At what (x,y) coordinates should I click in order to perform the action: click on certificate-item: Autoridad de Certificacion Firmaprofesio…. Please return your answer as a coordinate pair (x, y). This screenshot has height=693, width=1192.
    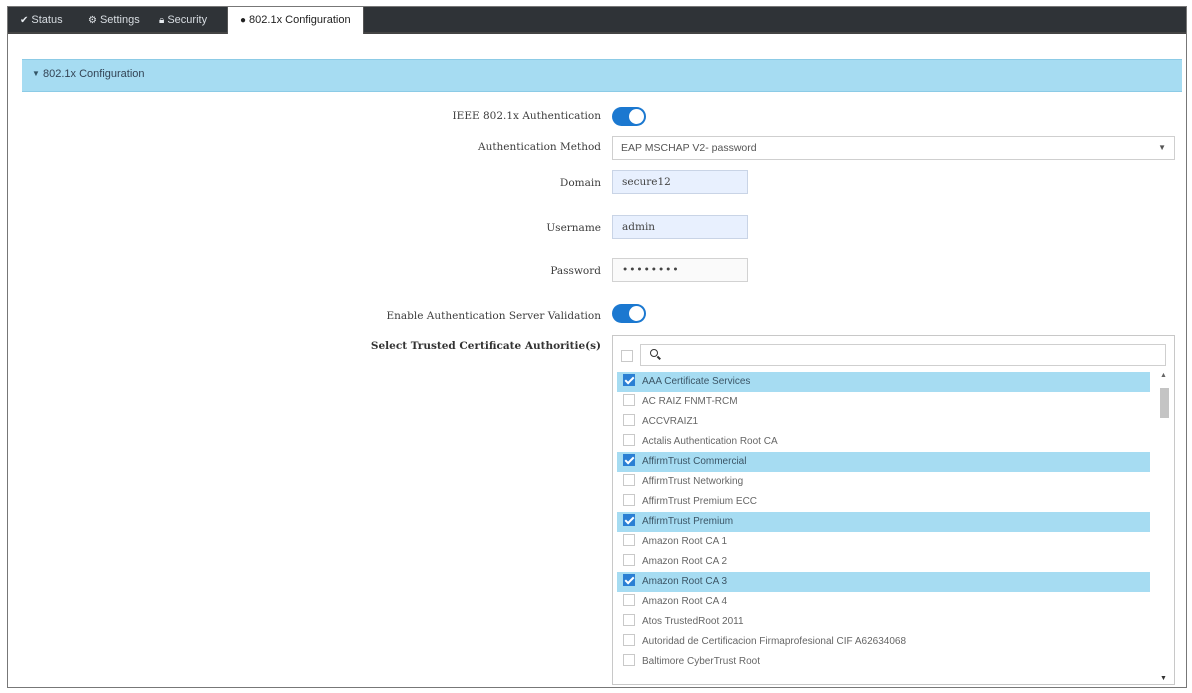
    Looking at the image, I should click on (883, 642).